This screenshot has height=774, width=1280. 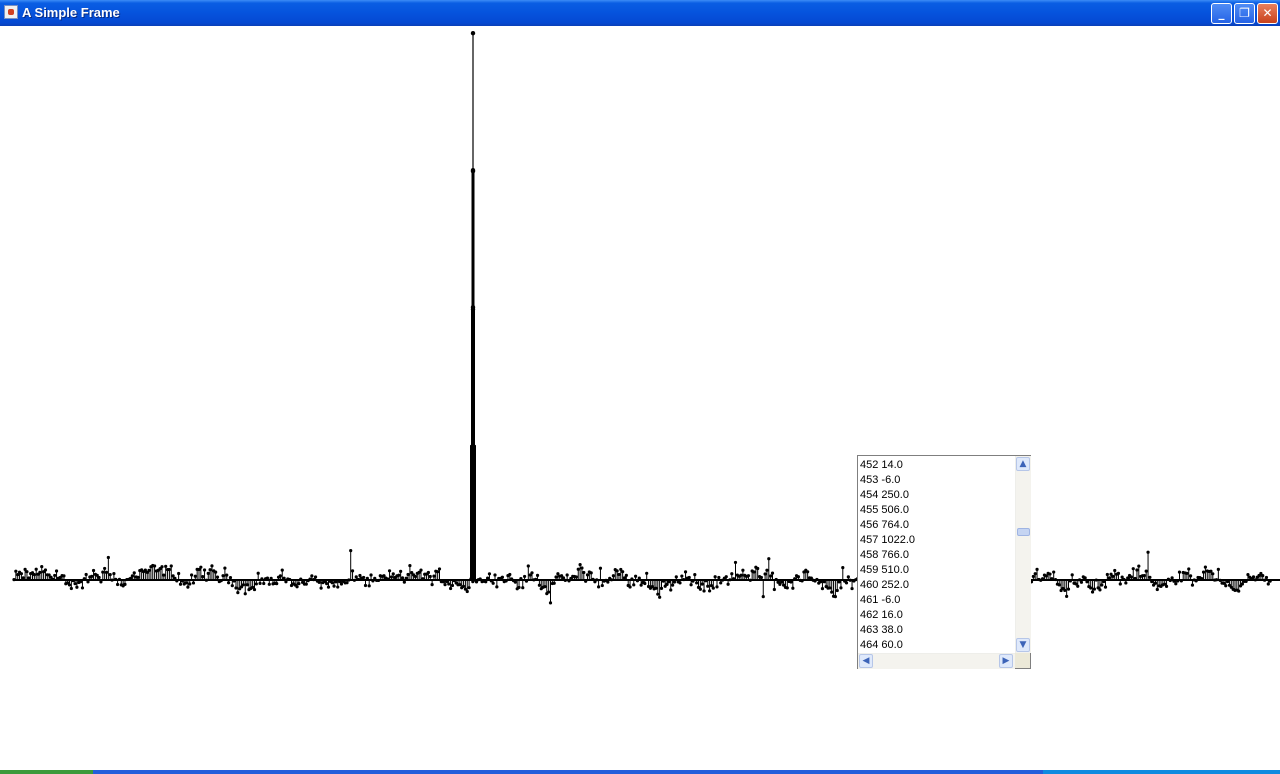 I want to click on scroll-left-button: ◀, so click(x=866, y=661).